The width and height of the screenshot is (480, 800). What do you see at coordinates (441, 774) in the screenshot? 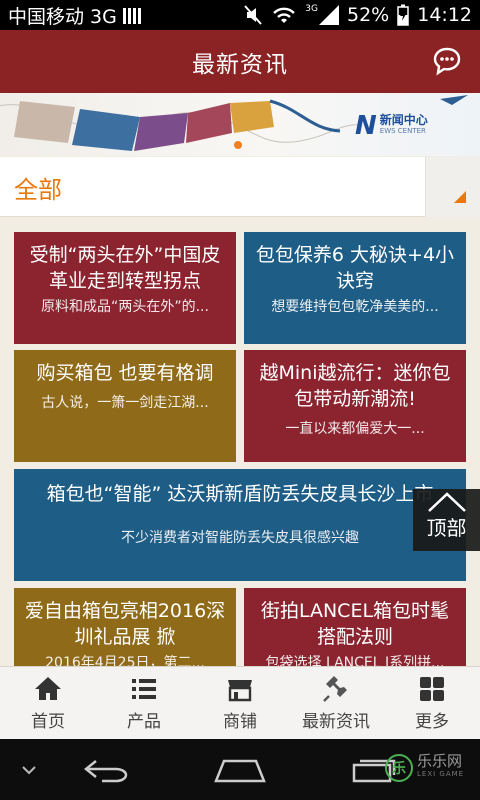
I see `watermark-en: LEXI GAME` at bounding box center [441, 774].